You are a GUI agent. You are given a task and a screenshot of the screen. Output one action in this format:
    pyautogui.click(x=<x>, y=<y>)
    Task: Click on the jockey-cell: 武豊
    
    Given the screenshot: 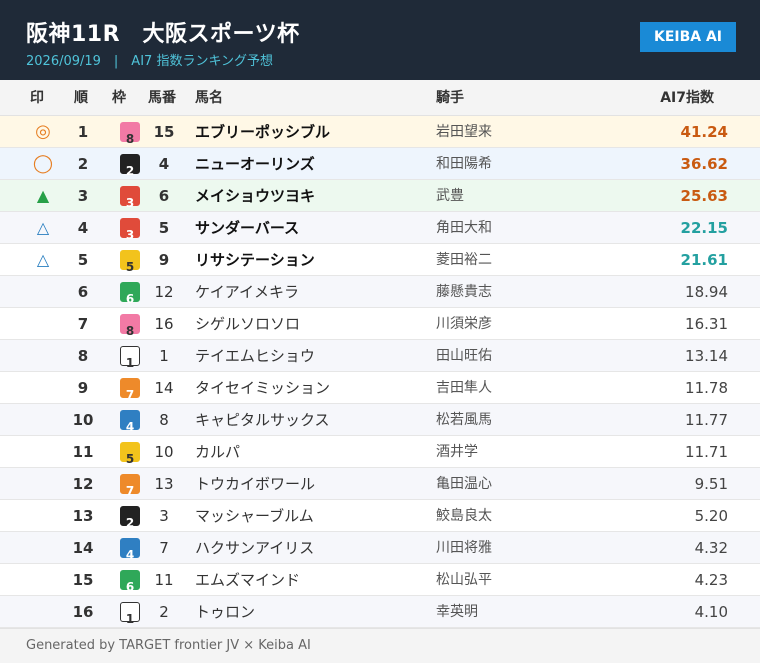 What is the action you would take?
    pyautogui.click(x=450, y=196)
    